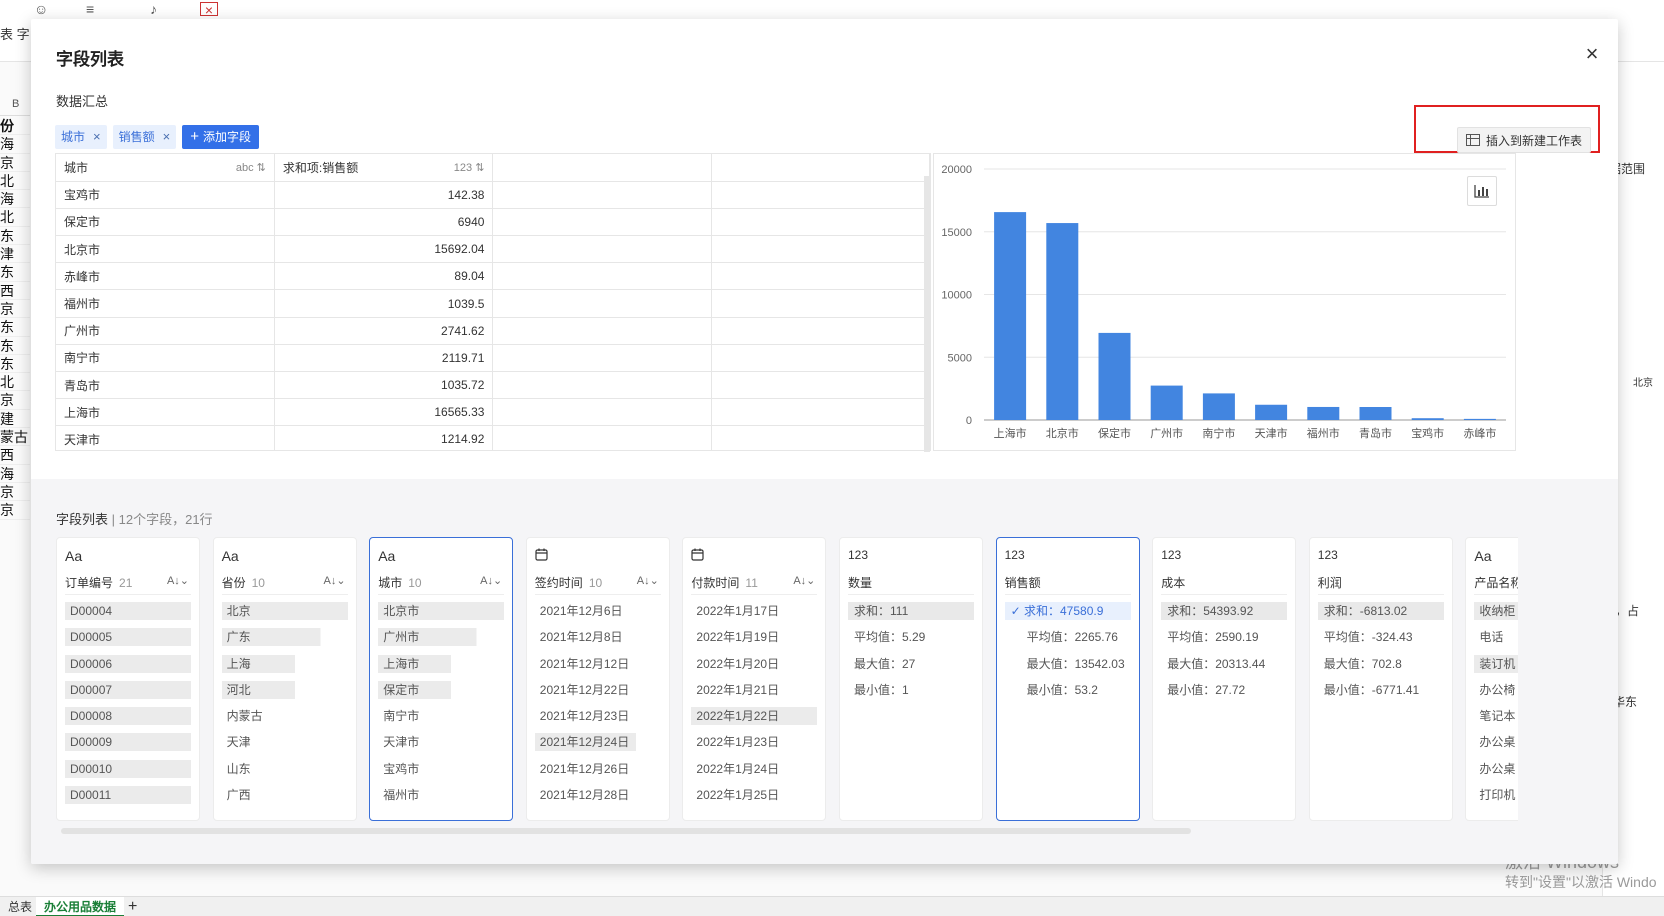 This screenshot has width=1664, height=916. I want to click on value-item: 收纳柜, so click(1496, 611).